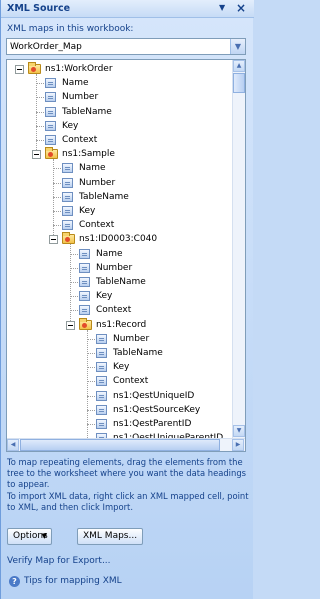 Image resolution: width=320 pixels, height=599 pixels. I want to click on chevron-down-icon: ▼, so click(237, 46).